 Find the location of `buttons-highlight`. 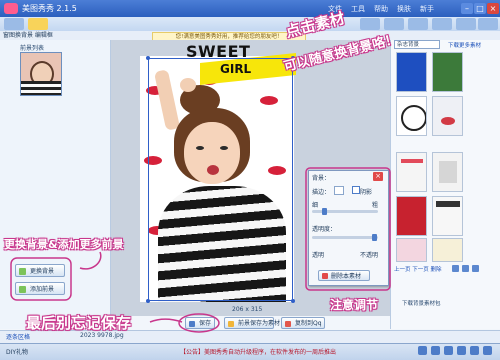

buttons-highlight is located at coordinates (41, 279).